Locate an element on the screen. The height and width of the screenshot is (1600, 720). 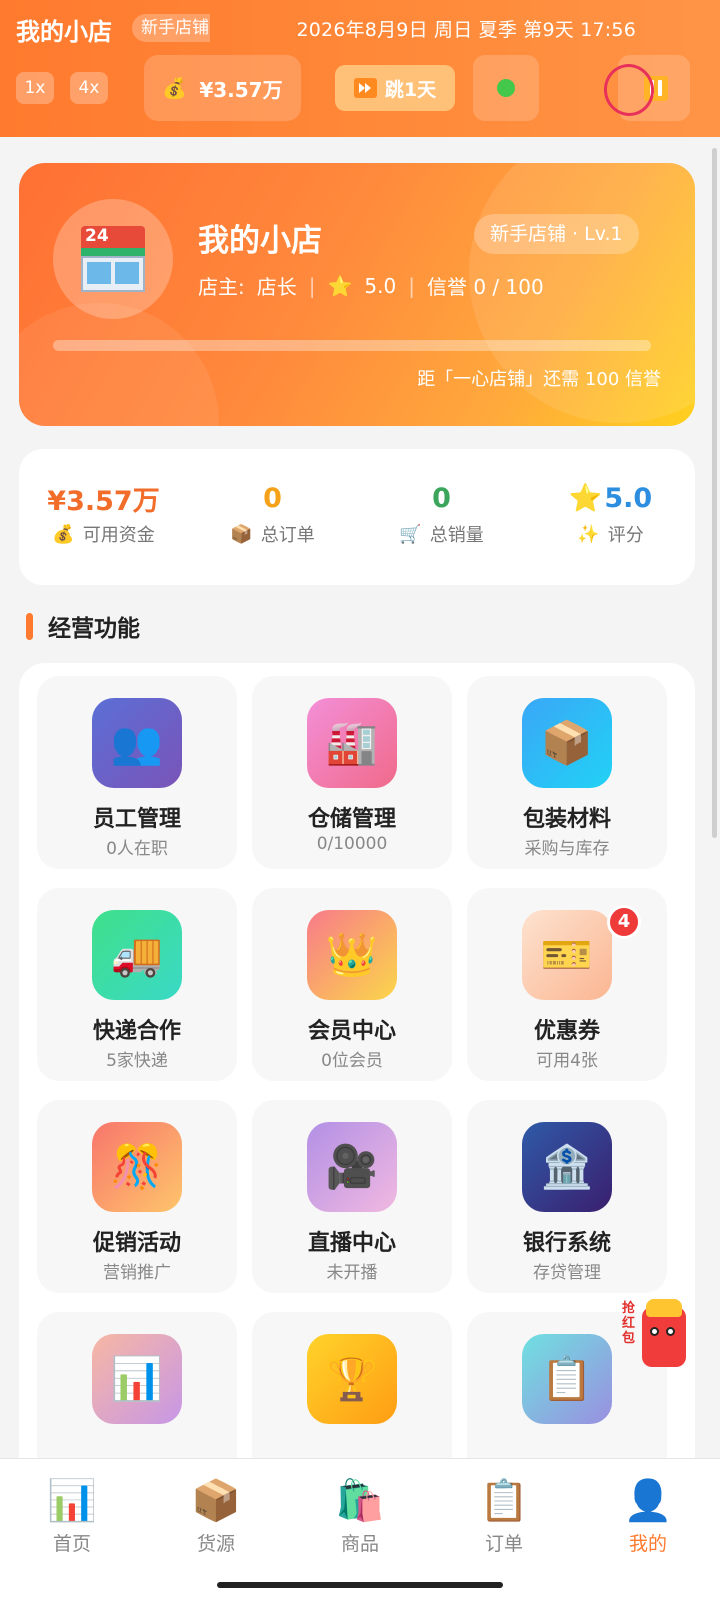
credit-progress-text: 距「一心店铺」还需 100 信誉 is located at coordinates (539, 379).